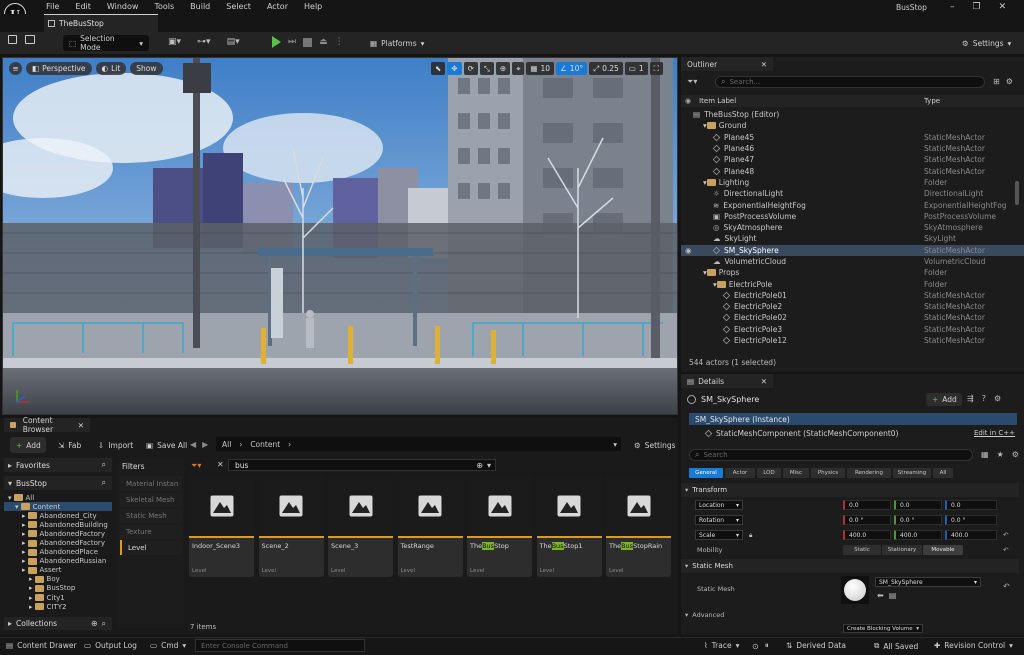 This screenshot has width=1024, height=655. What do you see at coordinates (17, 507) in the screenshot?
I see `chevron-right-icon: ▾` at bounding box center [17, 507].